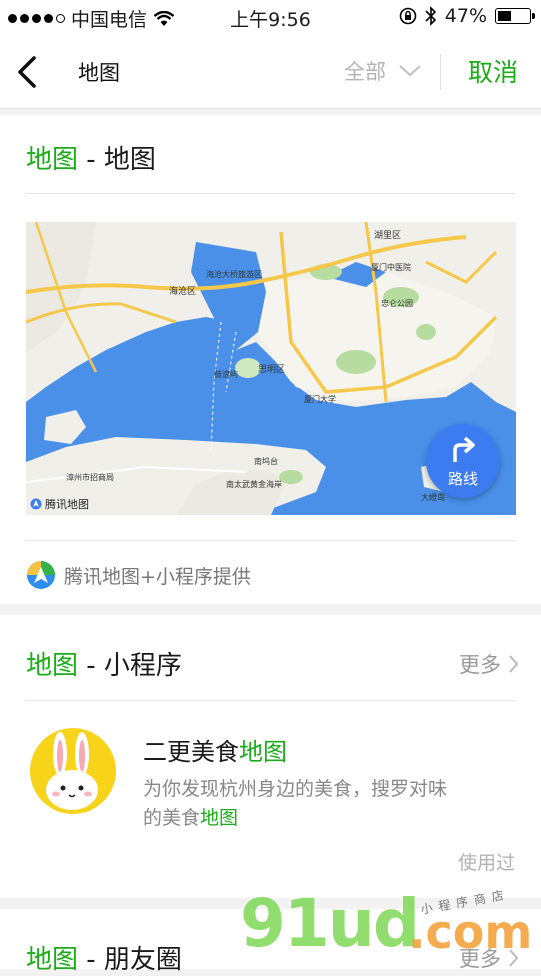 The image size is (541, 976). What do you see at coordinates (59, 504) in the screenshot?
I see `map-brand: 腾讯地图` at bounding box center [59, 504].